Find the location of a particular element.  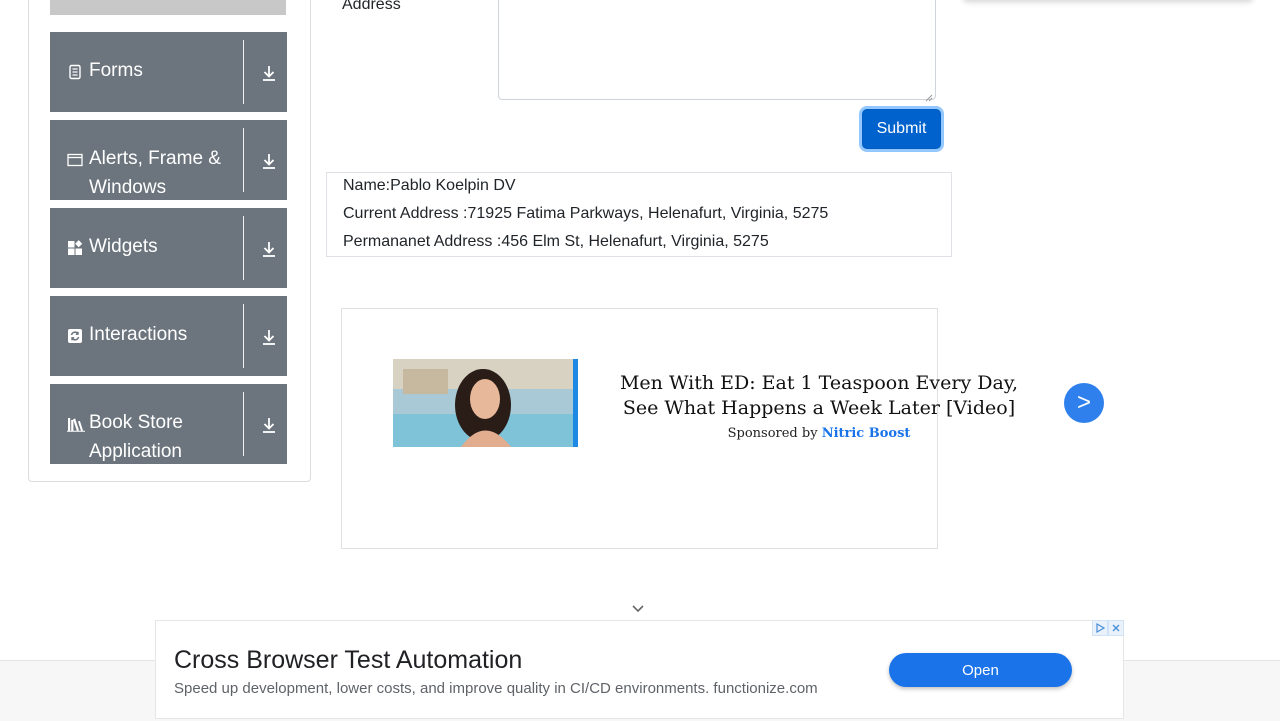

sidebar-group-label: Book Store Application is located at coordinates (136, 437).